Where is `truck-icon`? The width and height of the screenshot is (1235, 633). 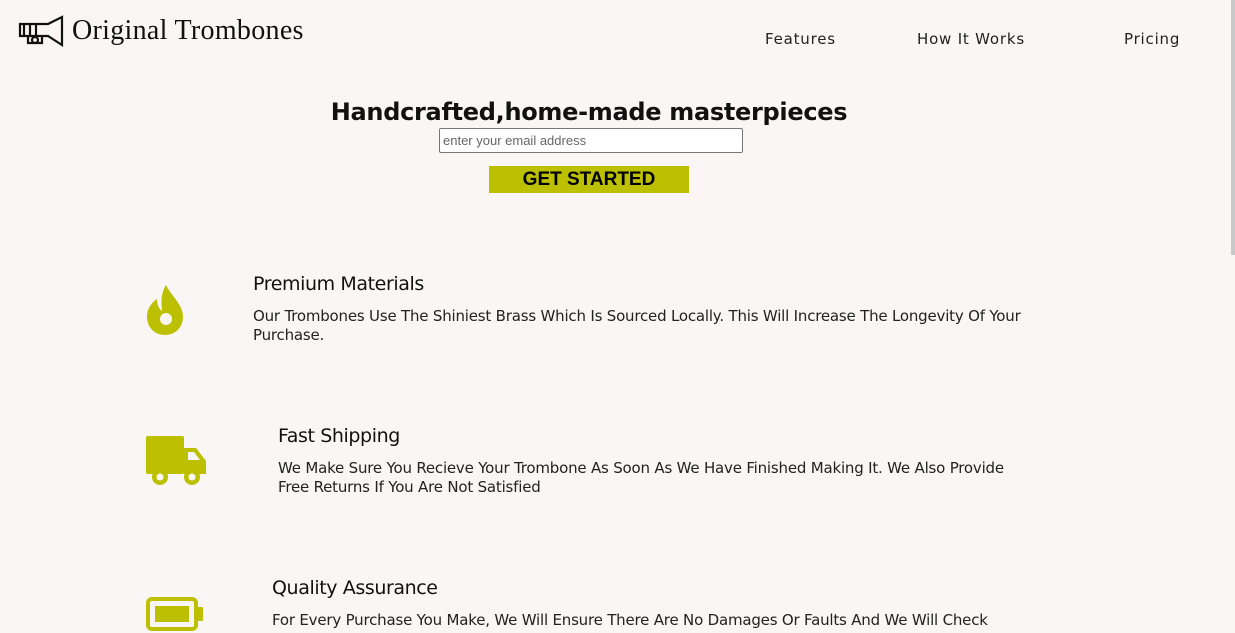
truck-icon is located at coordinates (176, 460).